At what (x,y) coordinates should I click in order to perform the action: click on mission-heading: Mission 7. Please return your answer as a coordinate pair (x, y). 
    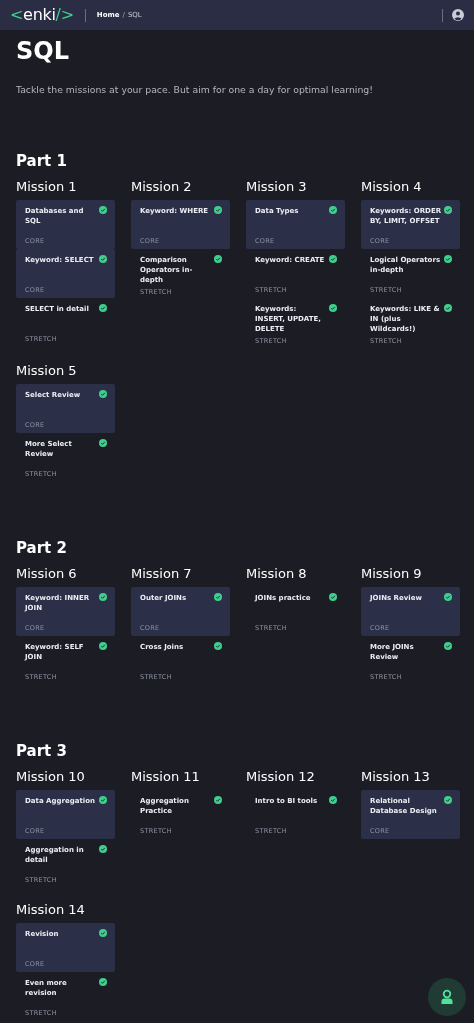
    Looking at the image, I should click on (162, 573).